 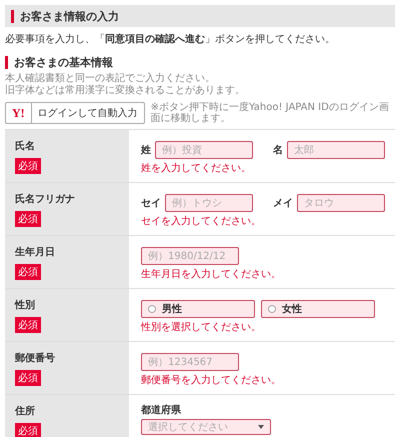 What do you see at coordinates (63, 62) in the screenshot?
I see `section-title: お客さまの基本情報` at bounding box center [63, 62].